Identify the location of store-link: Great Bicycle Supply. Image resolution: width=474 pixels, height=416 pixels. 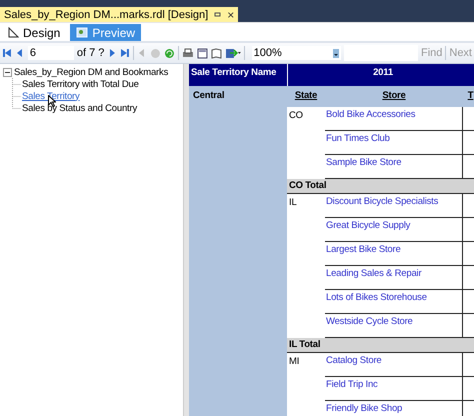
(368, 225).